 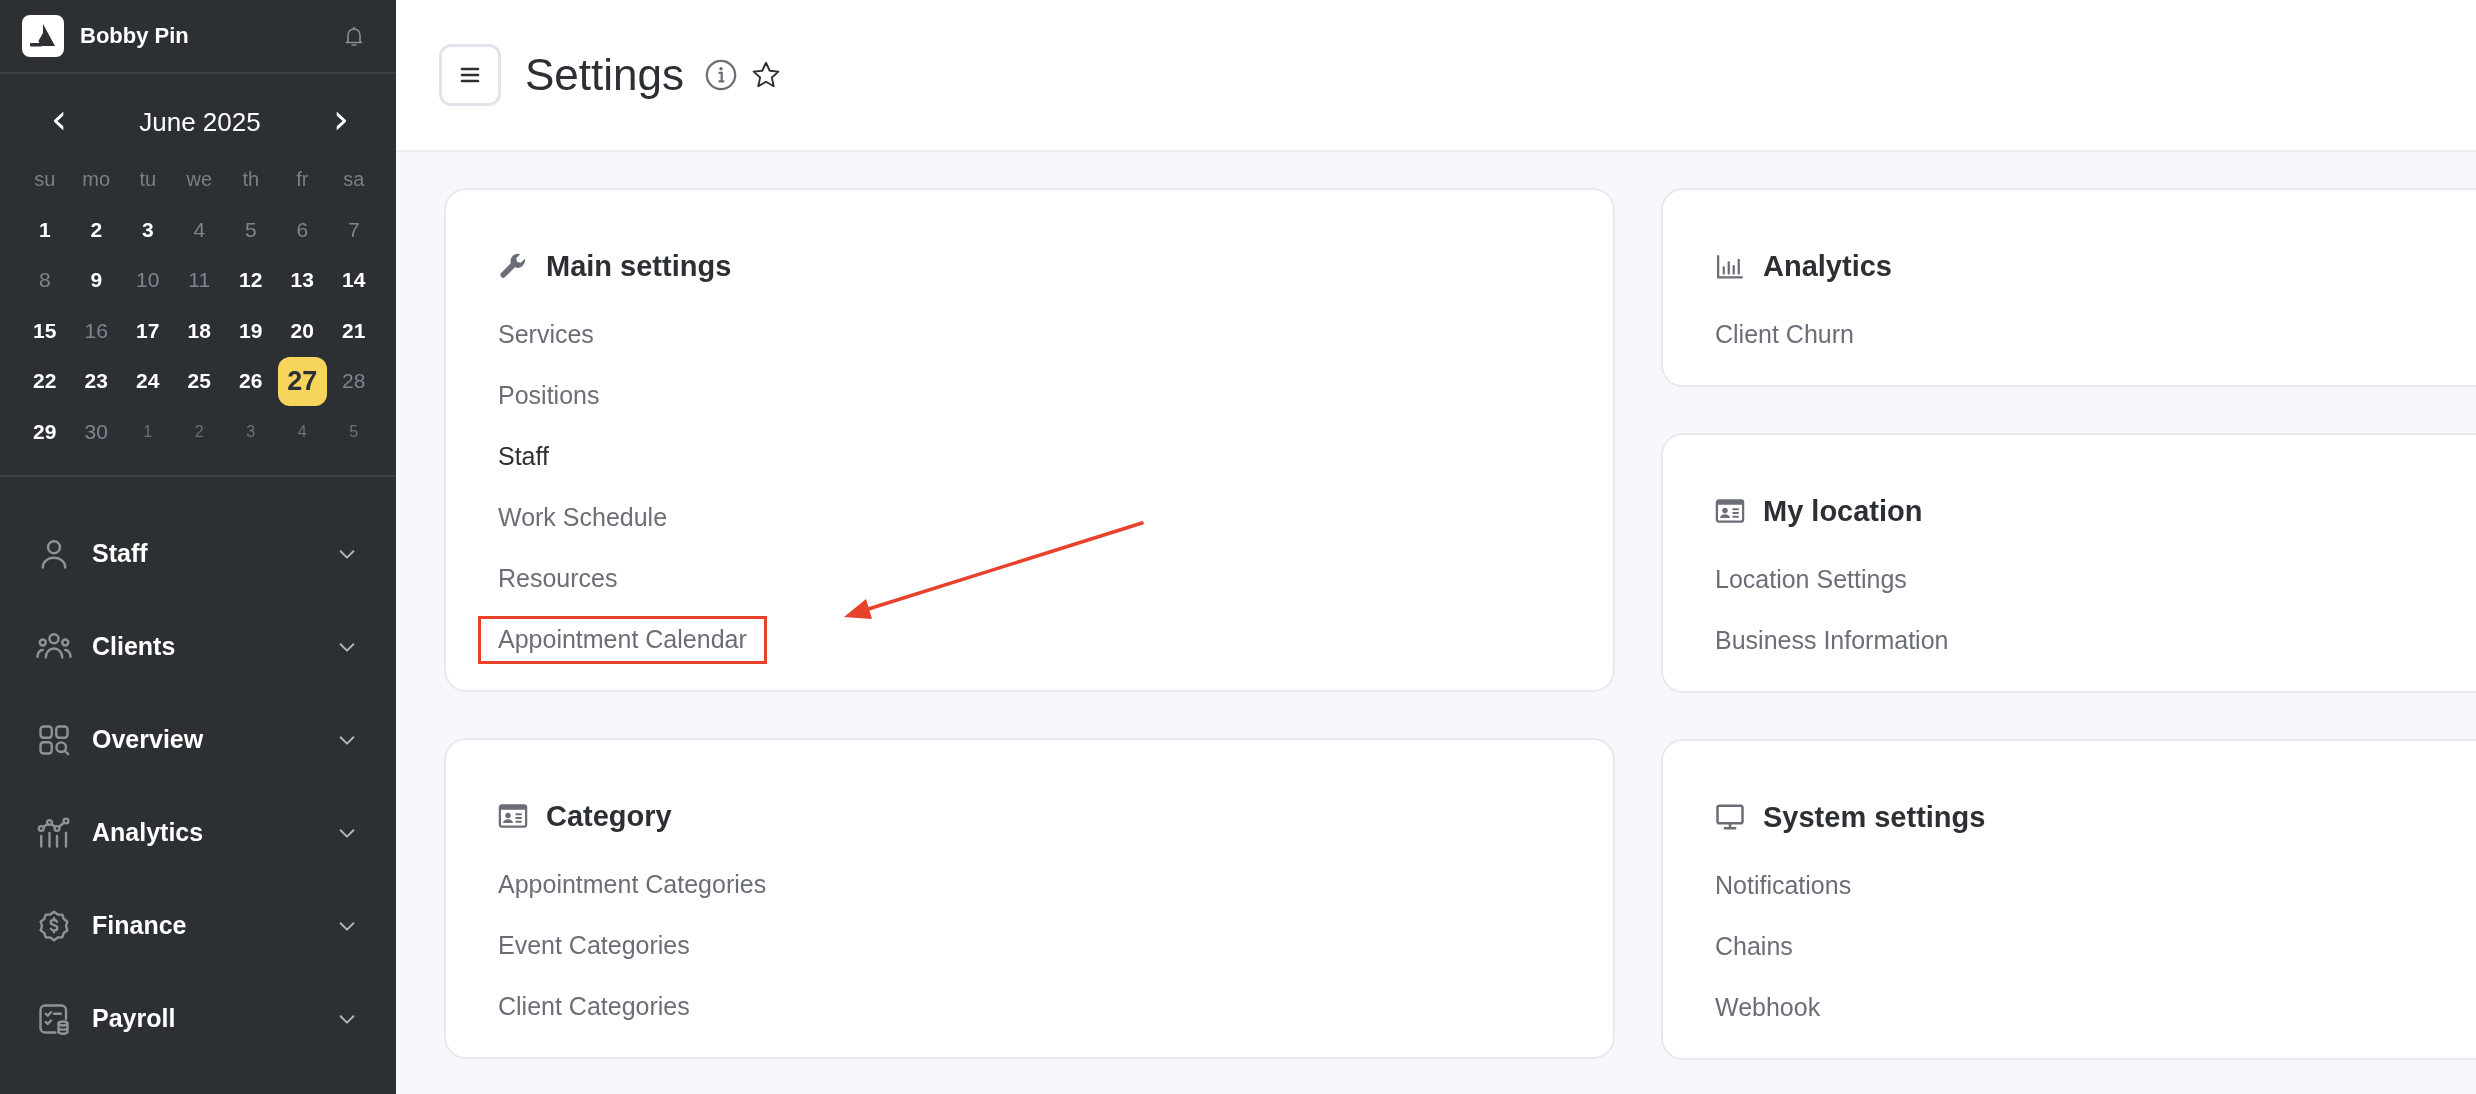 I want to click on settings-link: Positions, so click(x=549, y=395).